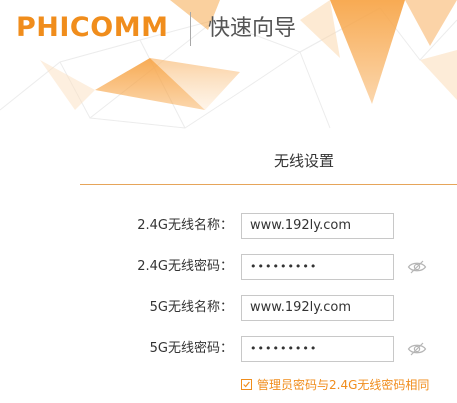 The image size is (457, 403). Describe the element at coordinates (191, 348) in the screenshot. I see `password-5g-label: 5G无线密码：` at that location.